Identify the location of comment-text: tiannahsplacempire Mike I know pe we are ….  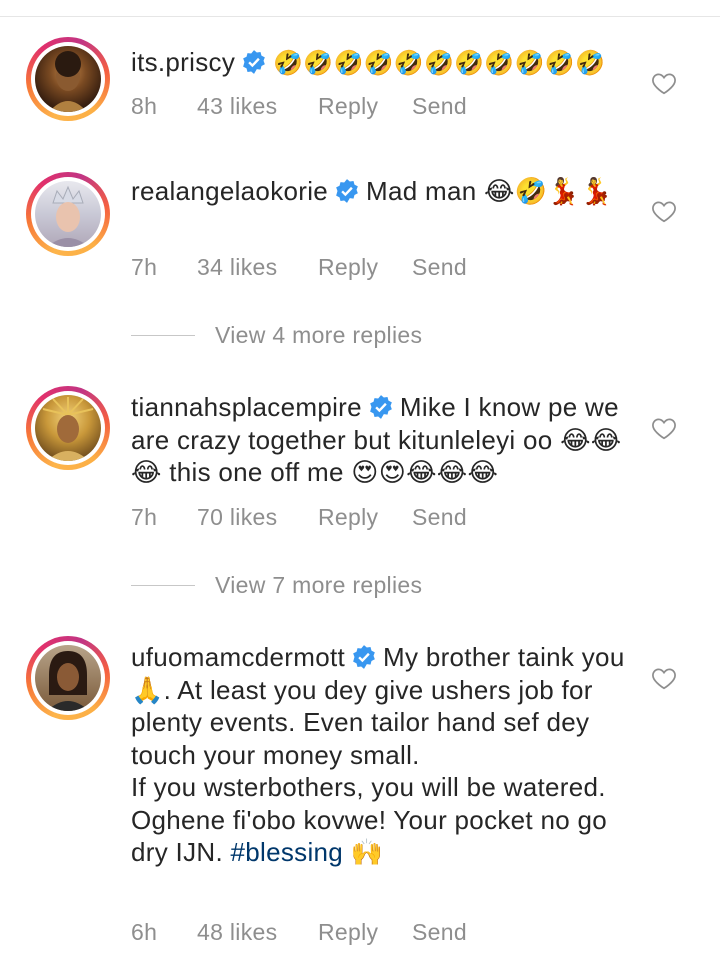
(381, 440).